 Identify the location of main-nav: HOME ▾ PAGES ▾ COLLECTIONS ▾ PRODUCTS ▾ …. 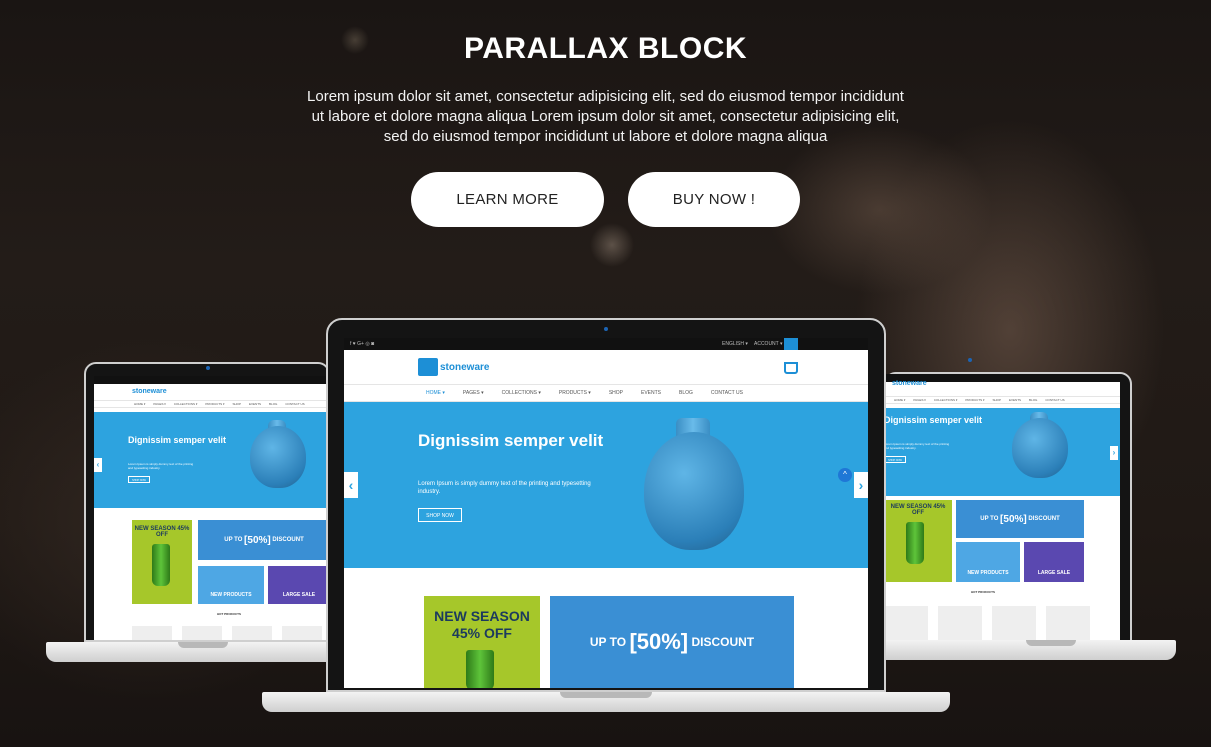
(606, 393).